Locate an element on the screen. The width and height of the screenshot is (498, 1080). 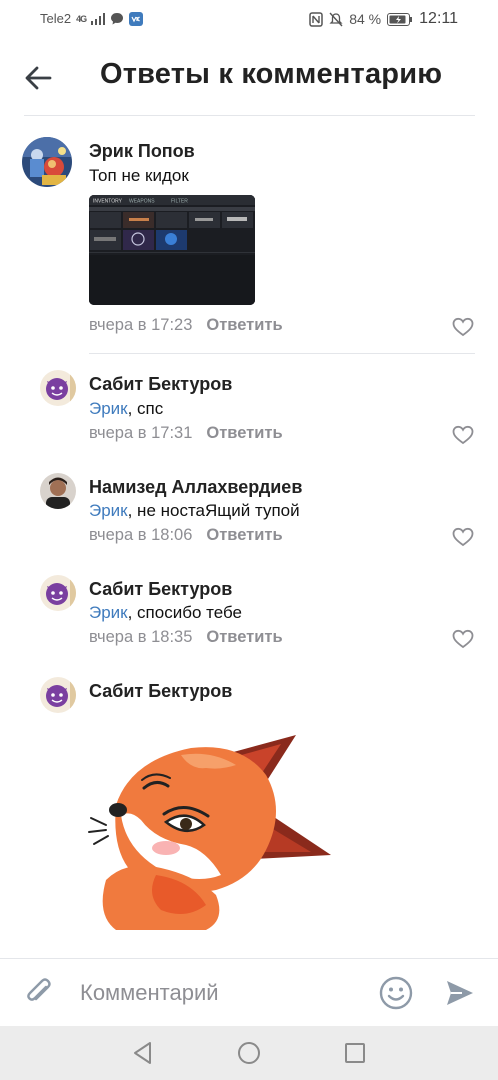
attachment-label-inventory: INVENTORY is located at coordinates (108, 202).